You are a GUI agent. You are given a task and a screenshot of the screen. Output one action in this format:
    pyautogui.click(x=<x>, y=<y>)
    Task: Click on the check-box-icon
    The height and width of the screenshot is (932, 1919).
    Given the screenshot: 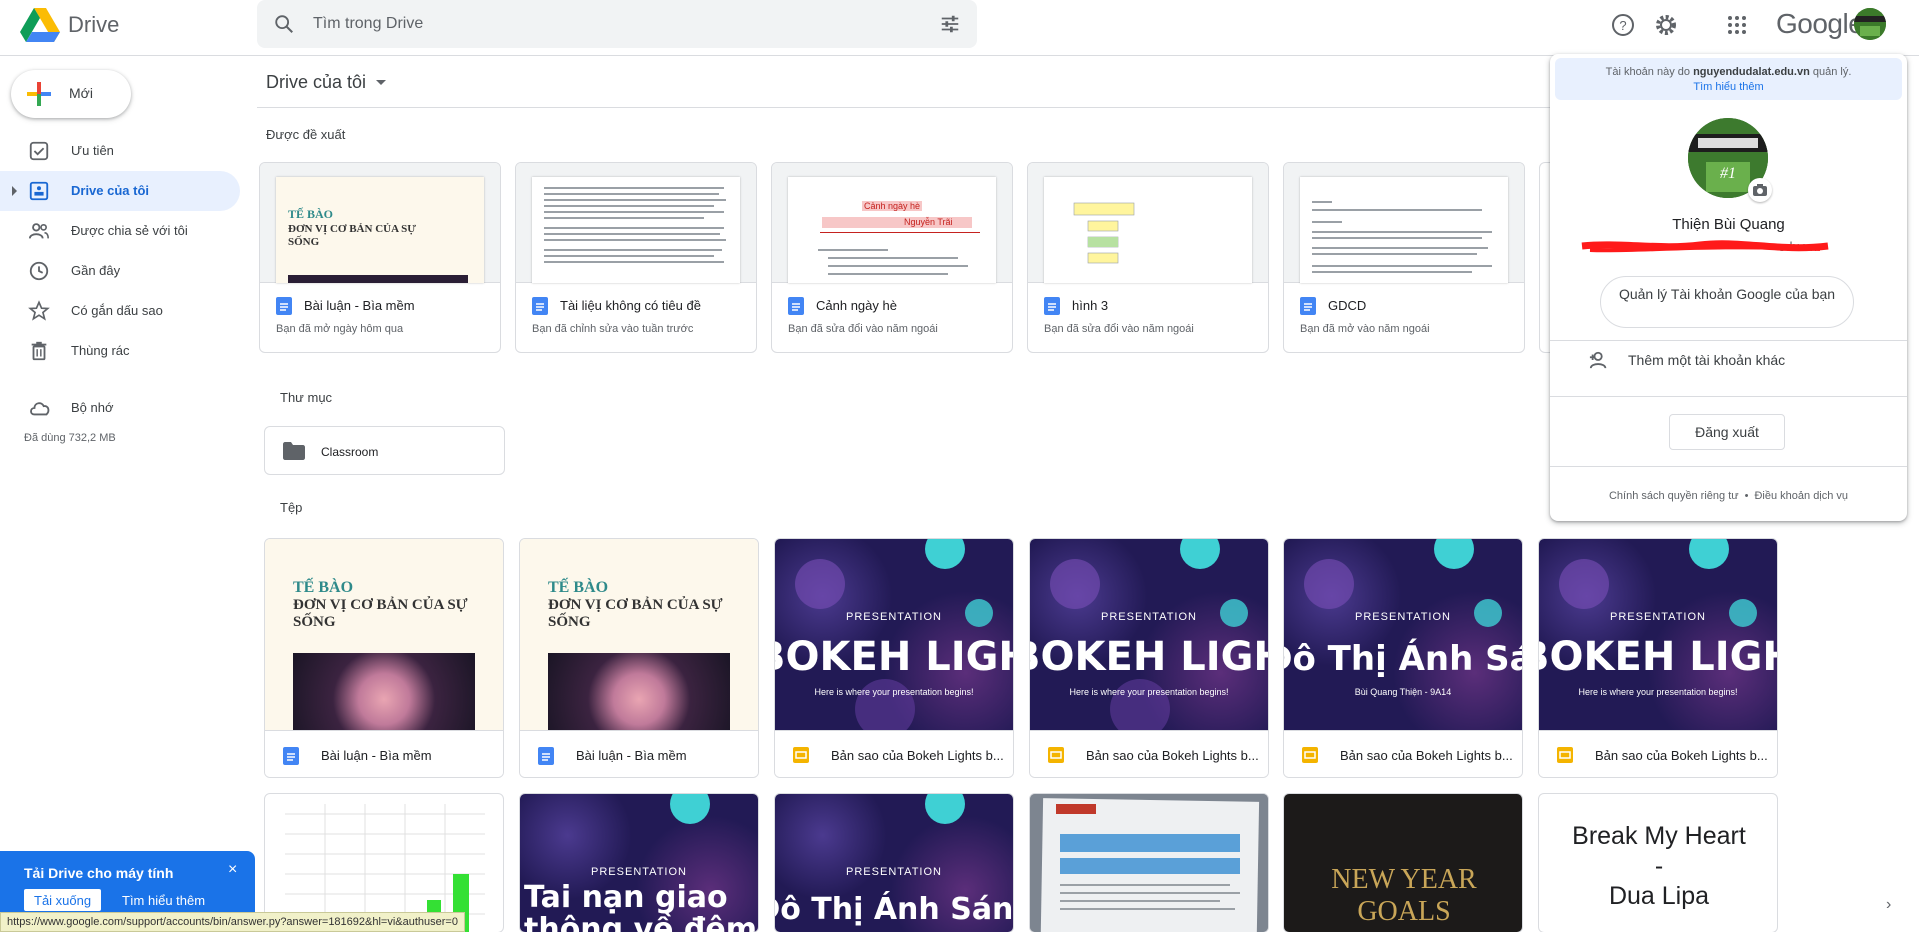 What is the action you would take?
    pyautogui.click(x=39, y=151)
    